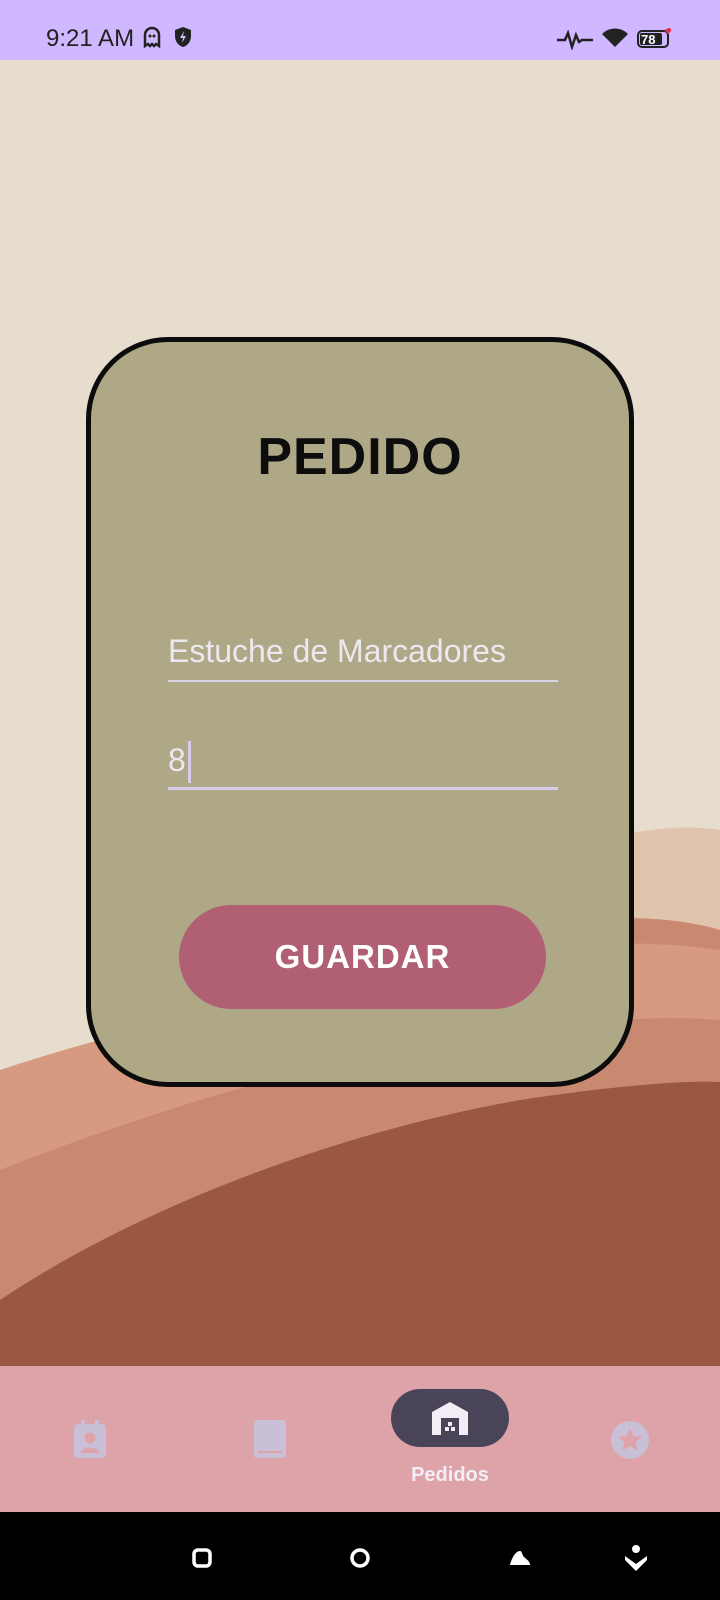  I want to click on battery-icon: 78, so click(655, 41).